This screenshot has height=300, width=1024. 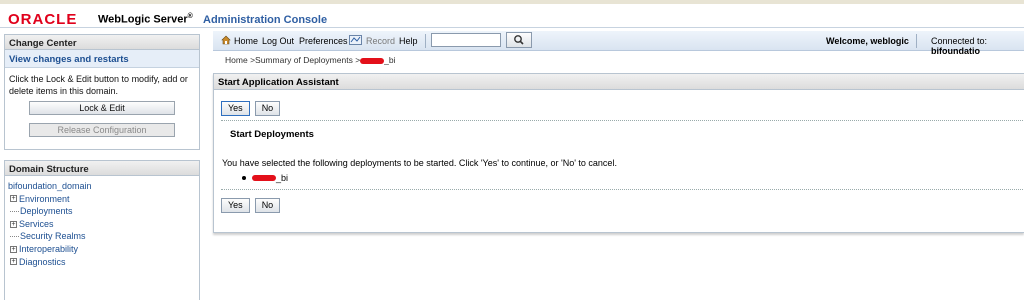 I want to click on top-button-row: Yes No, so click(x=251, y=108).